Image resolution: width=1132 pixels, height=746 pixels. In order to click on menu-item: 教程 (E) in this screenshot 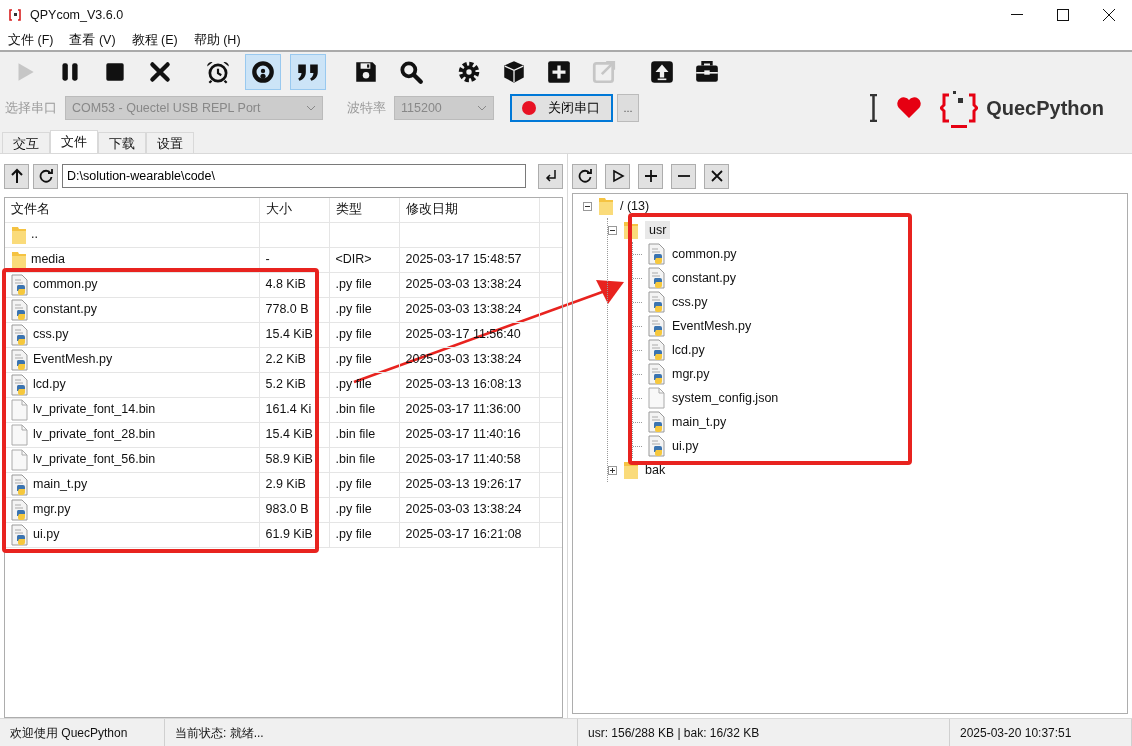, I will do `click(154, 40)`.